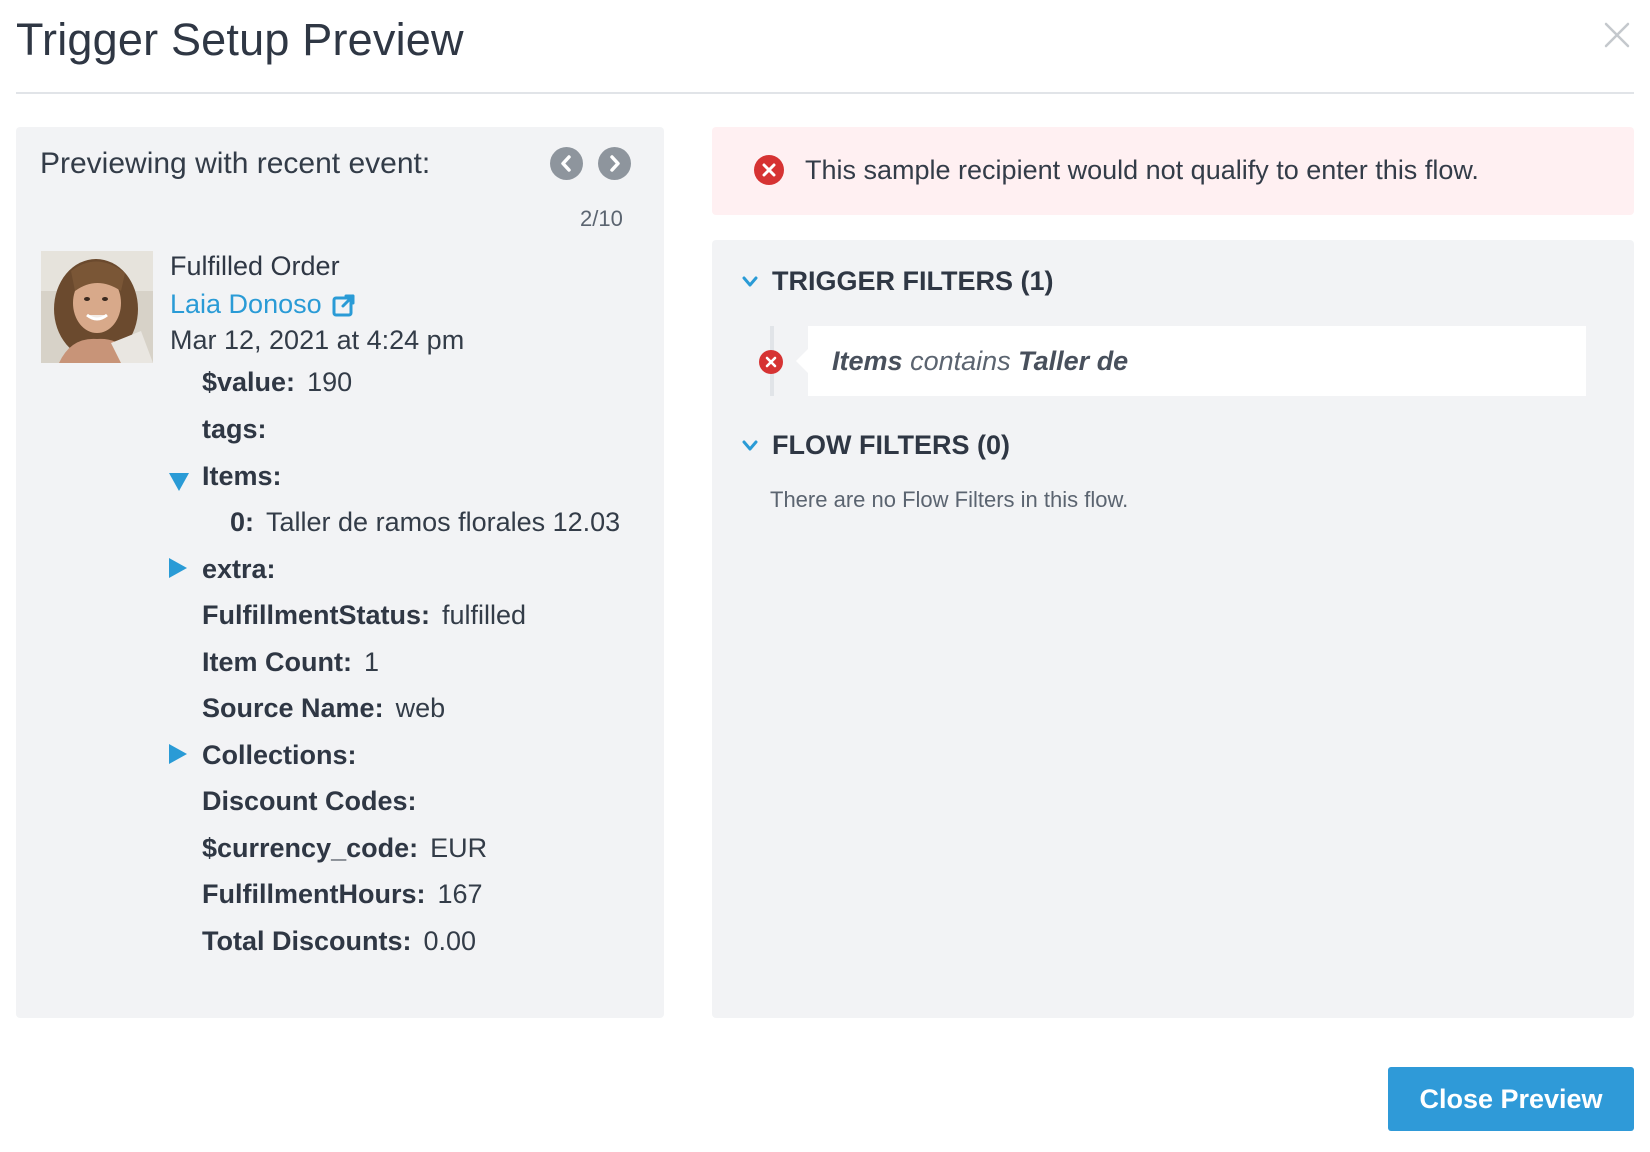 Image resolution: width=1650 pixels, height=1152 pixels. I want to click on property-tags: tags:, so click(234, 429).